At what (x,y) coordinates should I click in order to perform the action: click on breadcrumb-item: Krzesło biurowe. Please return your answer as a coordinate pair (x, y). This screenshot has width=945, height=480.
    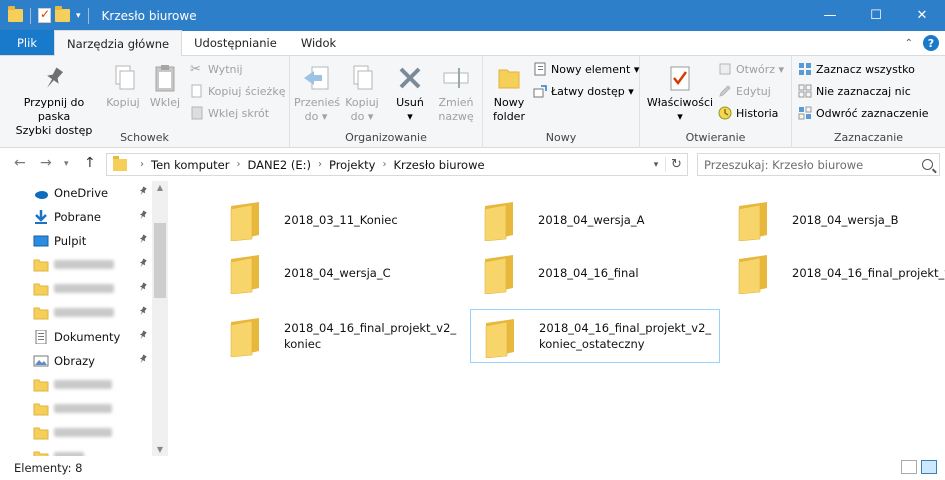
    Looking at the image, I should click on (438, 165).